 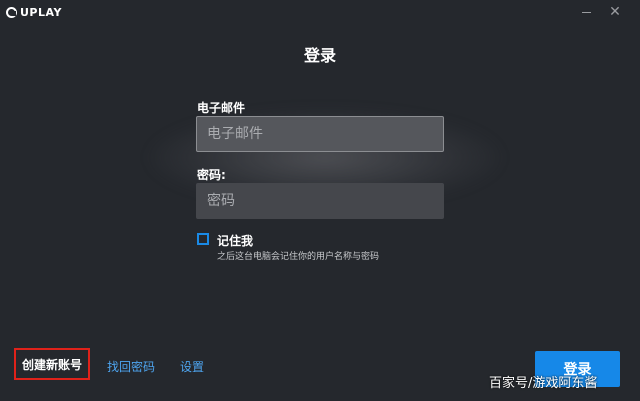 I want to click on create-account-label: 创建新账号, so click(x=51, y=364).